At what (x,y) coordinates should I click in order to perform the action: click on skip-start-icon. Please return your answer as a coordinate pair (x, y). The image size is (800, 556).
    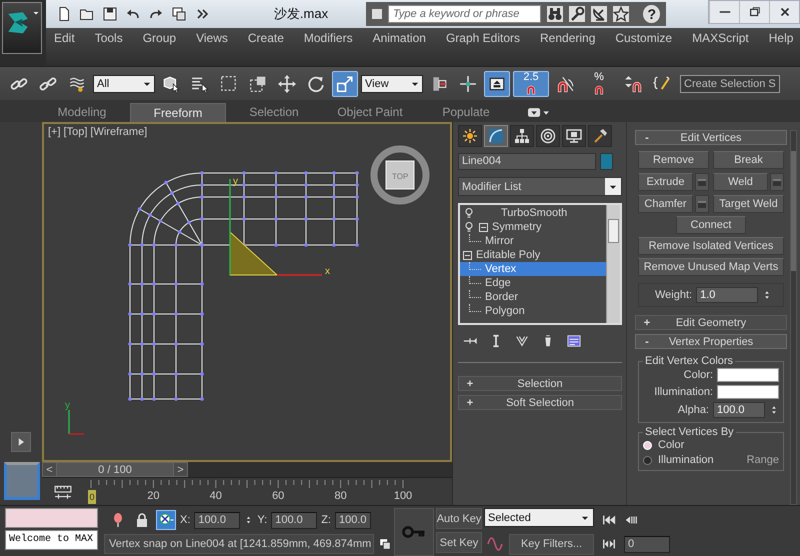
    Looking at the image, I should click on (609, 520).